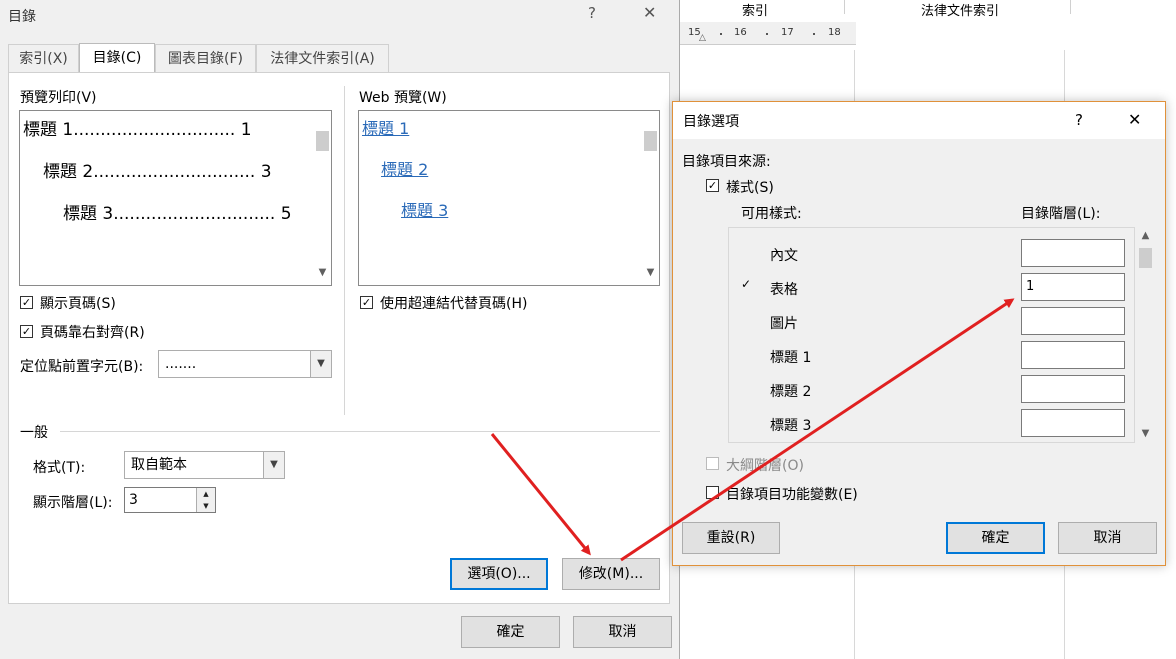 Image resolution: width=1176 pixels, height=659 pixels. I want to click on arrow-to-modify-icon, so click(540, 494).